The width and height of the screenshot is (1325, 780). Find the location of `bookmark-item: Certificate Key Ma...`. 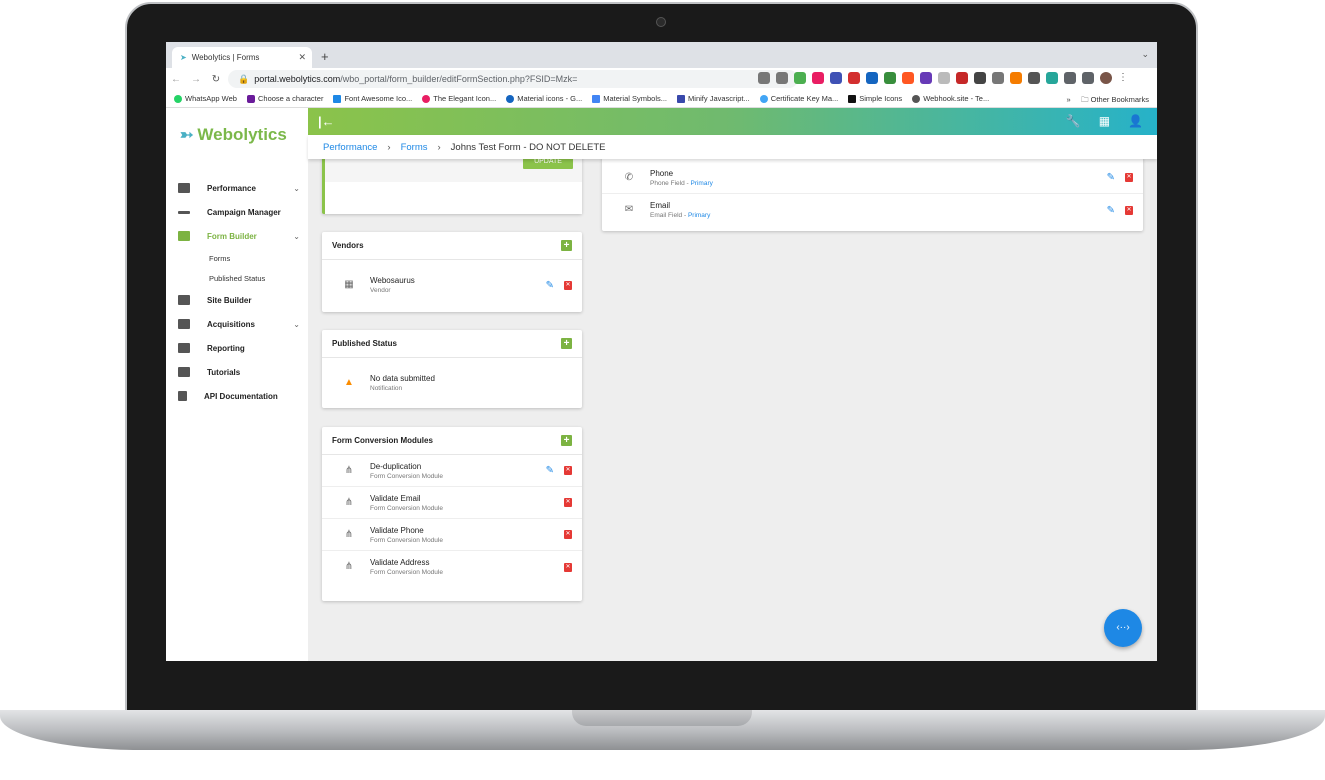

bookmark-item: Certificate Key Ma... is located at coordinates (798, 98).